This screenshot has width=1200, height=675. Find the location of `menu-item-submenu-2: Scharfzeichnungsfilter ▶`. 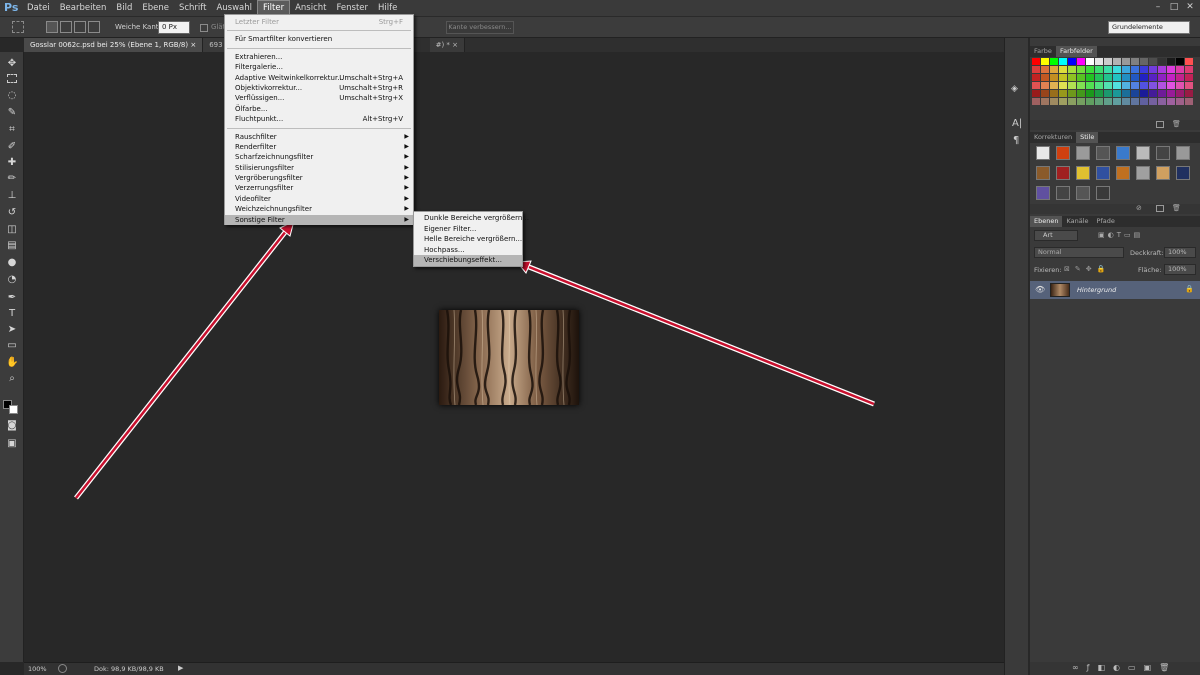

menu-item-submenu-2: Scharfzeichnungsfilter ▶ is located at coordinates (319, 157).